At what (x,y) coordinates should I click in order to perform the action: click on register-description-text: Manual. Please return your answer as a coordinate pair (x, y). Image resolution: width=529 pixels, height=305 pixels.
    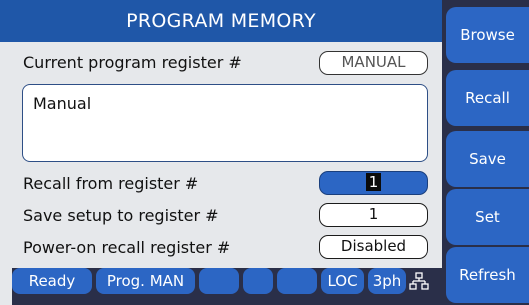
    Looking at the image, I should click on (62, 103).